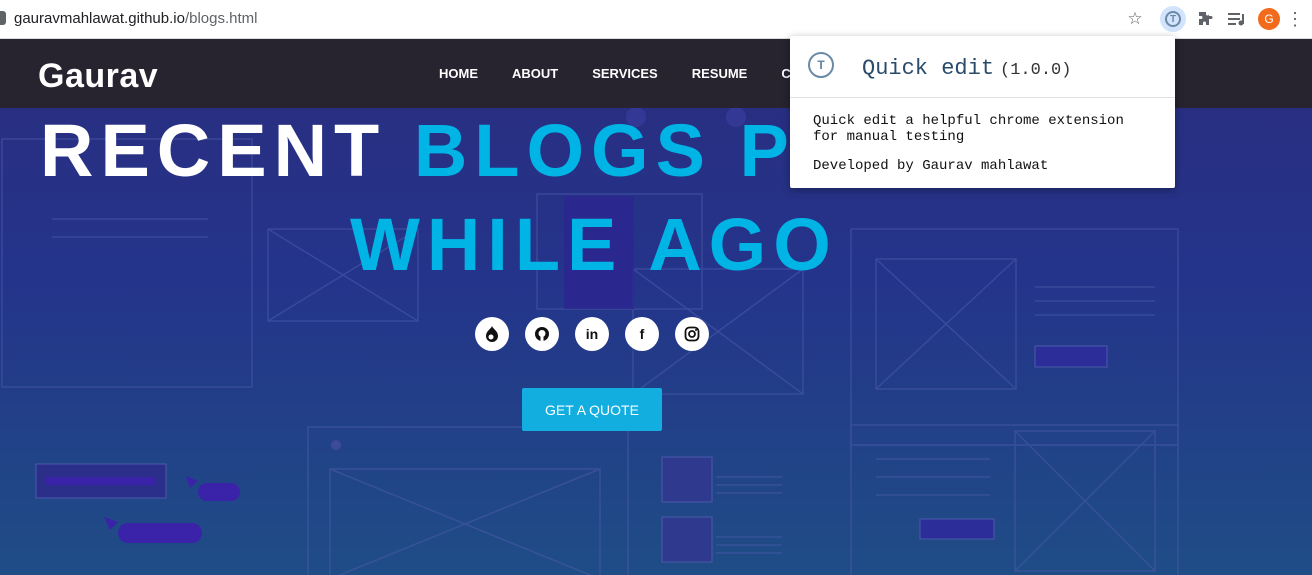 The width and height of the screenshot is (1312, 575). Describe the element at coordinates (535, 73) in the screenshot. I see `nav-about: ABOUT` at that location.